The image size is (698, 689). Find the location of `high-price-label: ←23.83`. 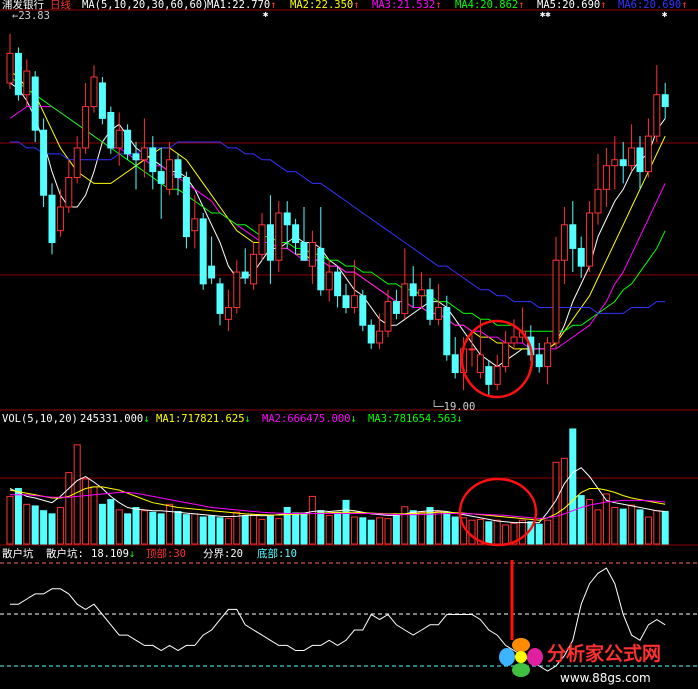

high-price-label: ←23.83 is located at coordinates (31, 16).